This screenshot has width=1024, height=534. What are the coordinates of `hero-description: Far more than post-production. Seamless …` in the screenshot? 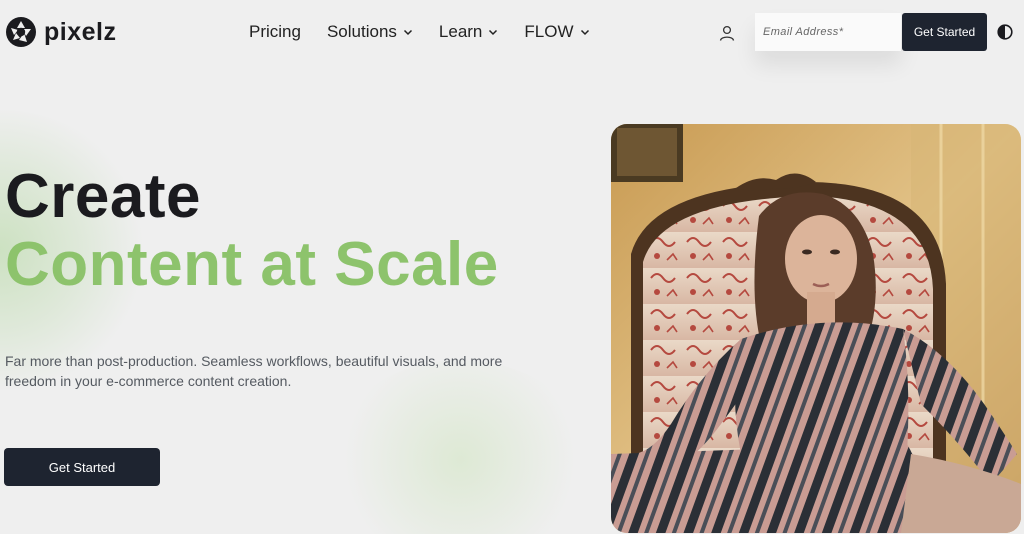 It's located at (254, 371).